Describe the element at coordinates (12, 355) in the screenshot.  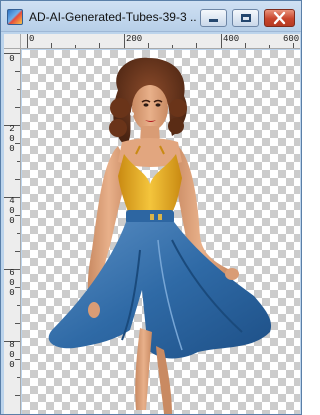
I see `ruler-vlabel-800-d2: 0` at that location.